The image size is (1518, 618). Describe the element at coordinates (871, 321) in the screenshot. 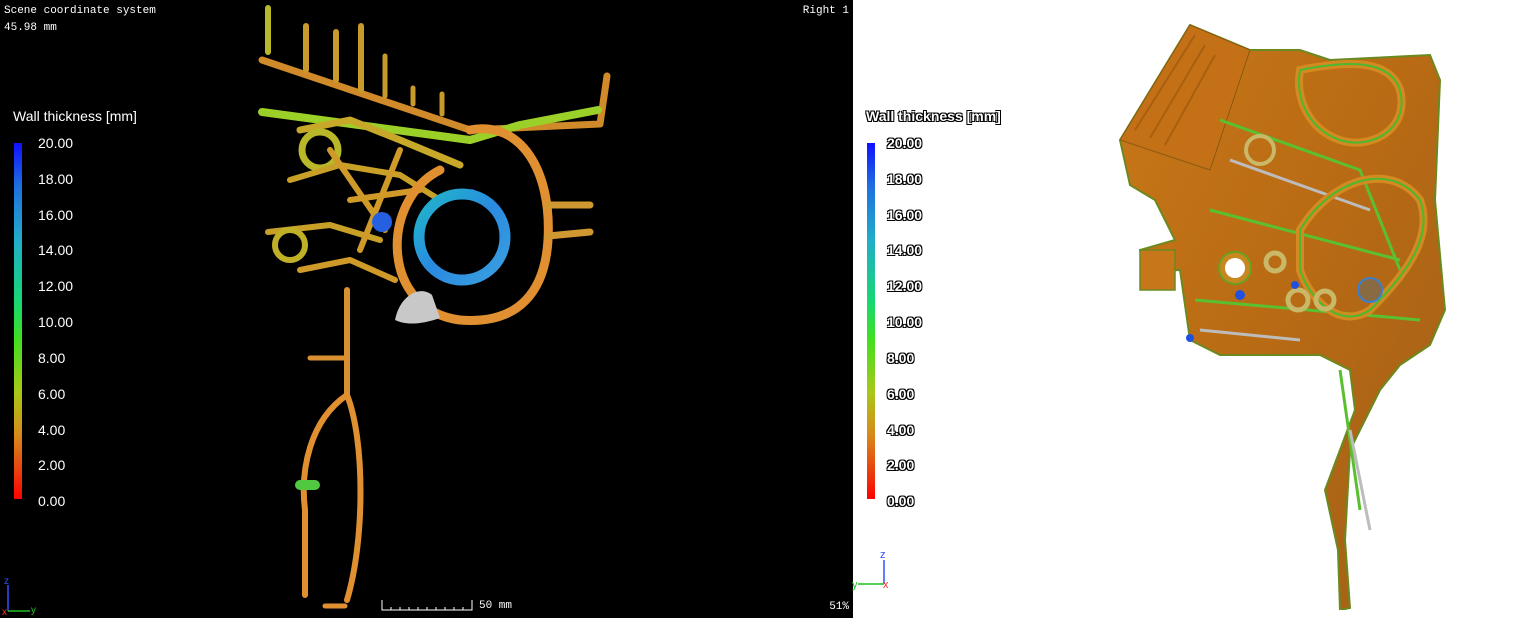

I see `legend-color-bar-3d` at that location.